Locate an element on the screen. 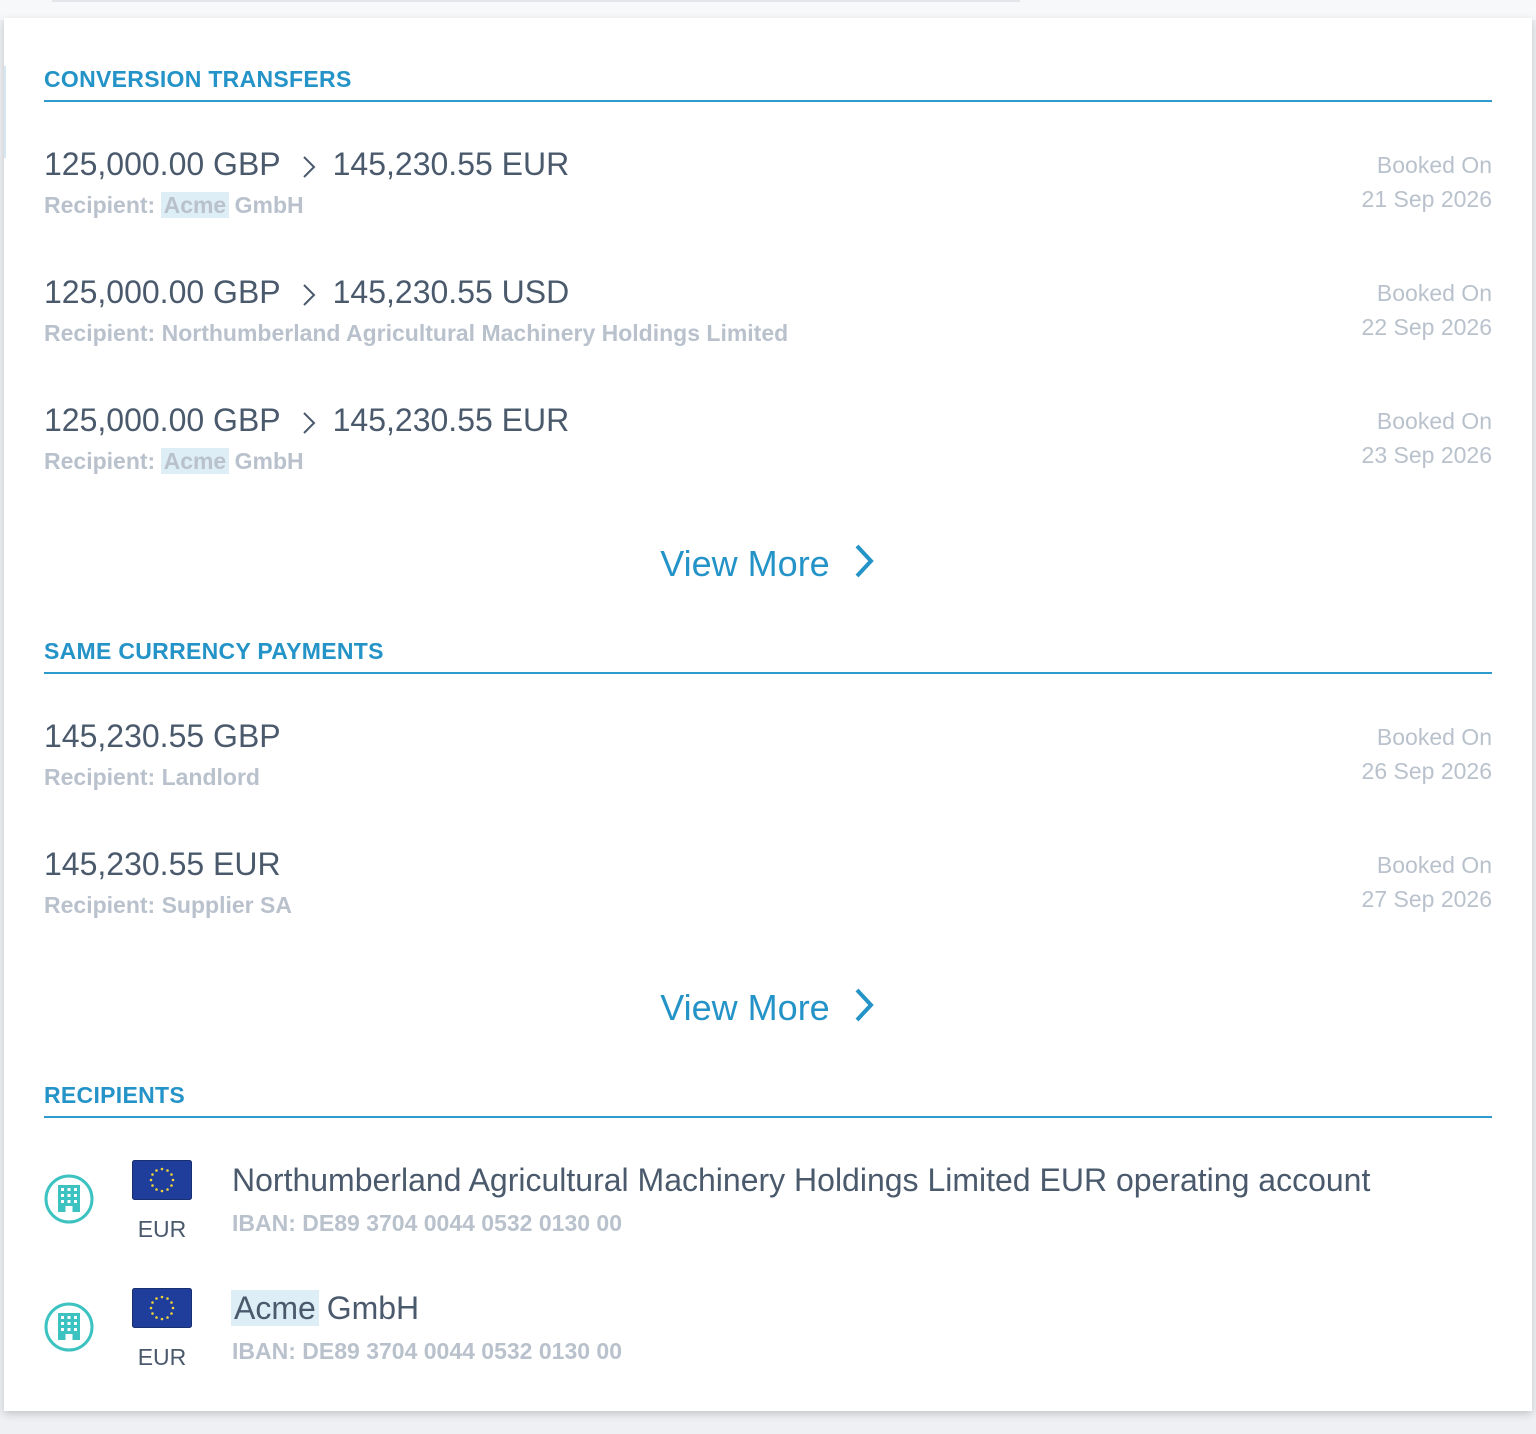 Image resolution: width=1536 pixels, height=1434 pixels. booked-date: 22 Sep 2026 is located at coordinates (1426, 327).